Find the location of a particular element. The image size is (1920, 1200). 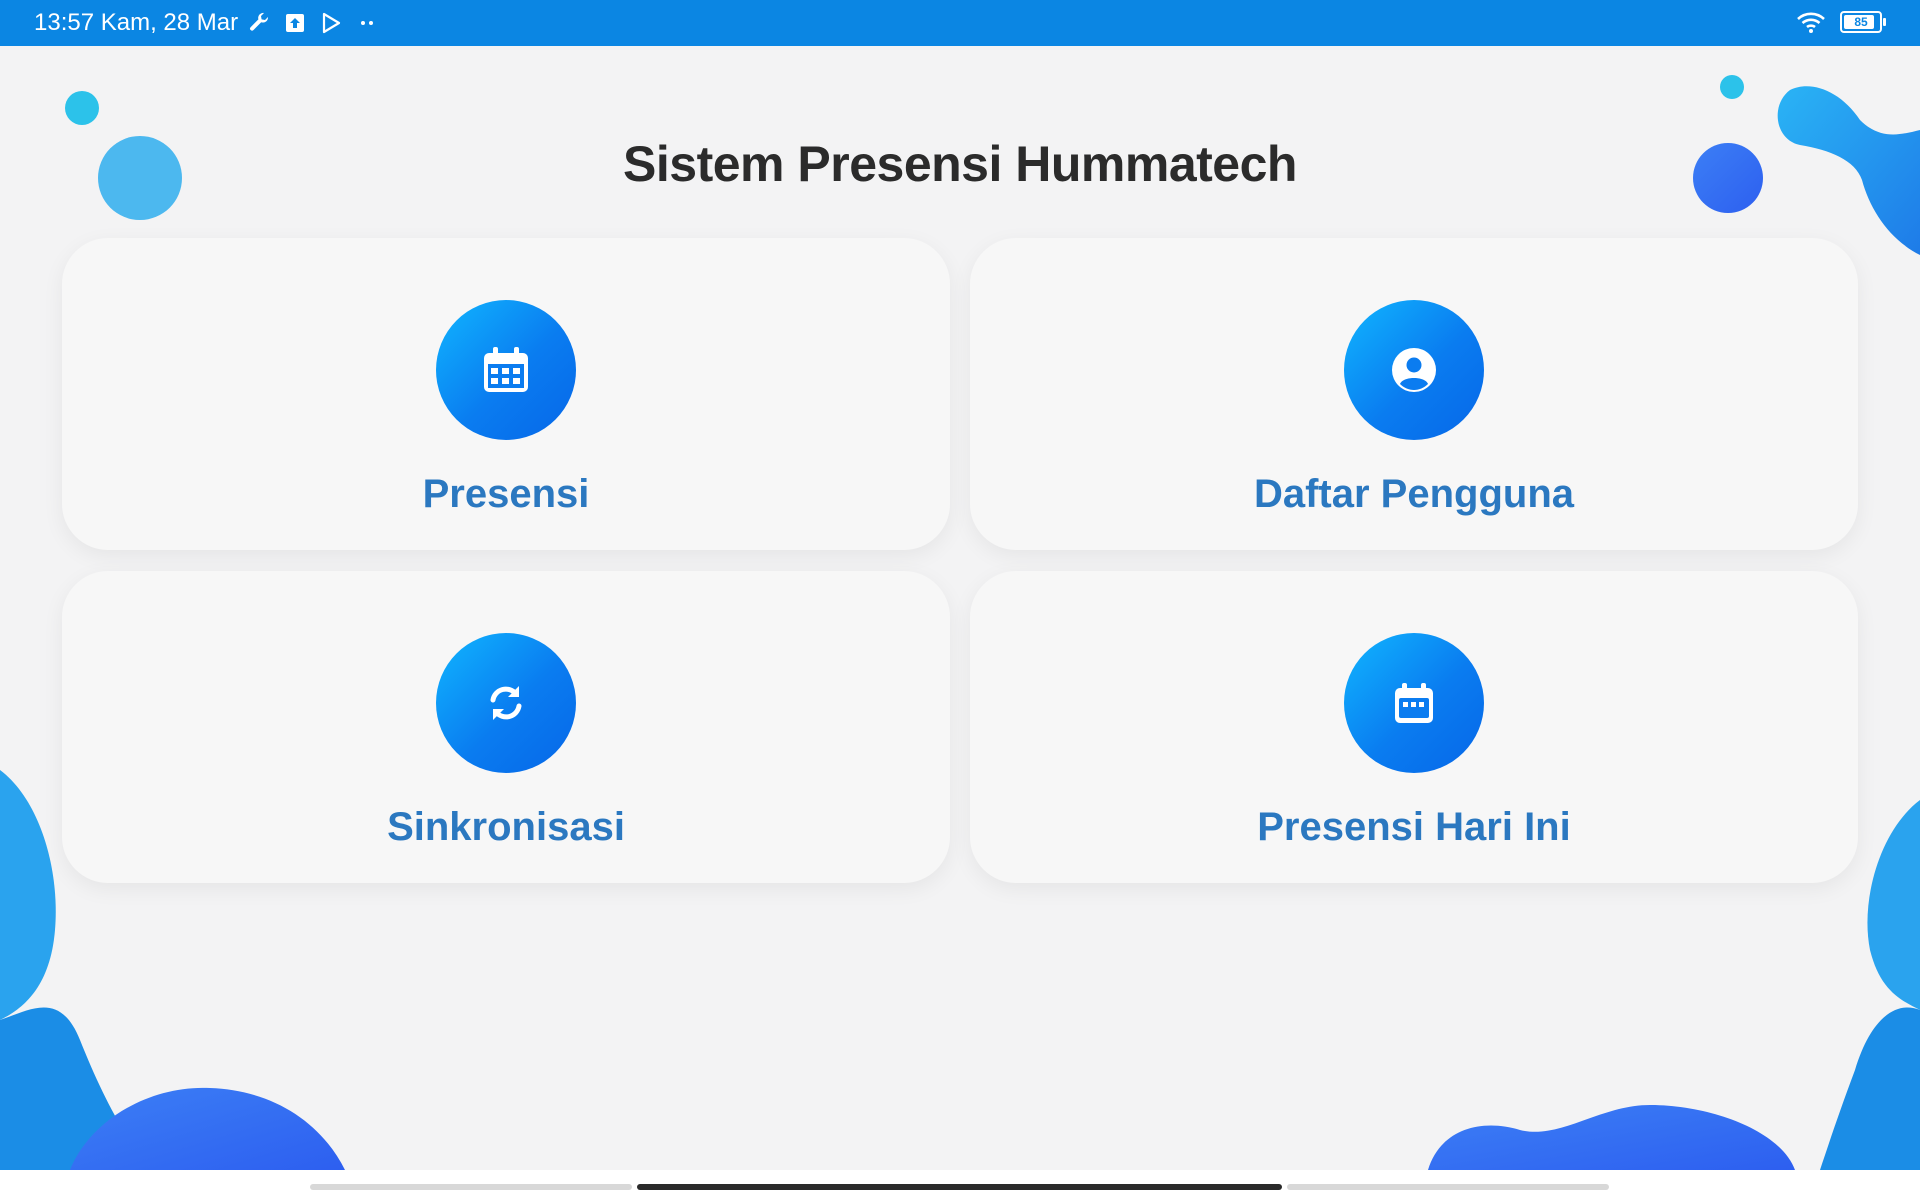

menu-card-presensi-hari-ini: Presensi Hari Ini is located at coordinates (1414, 727).